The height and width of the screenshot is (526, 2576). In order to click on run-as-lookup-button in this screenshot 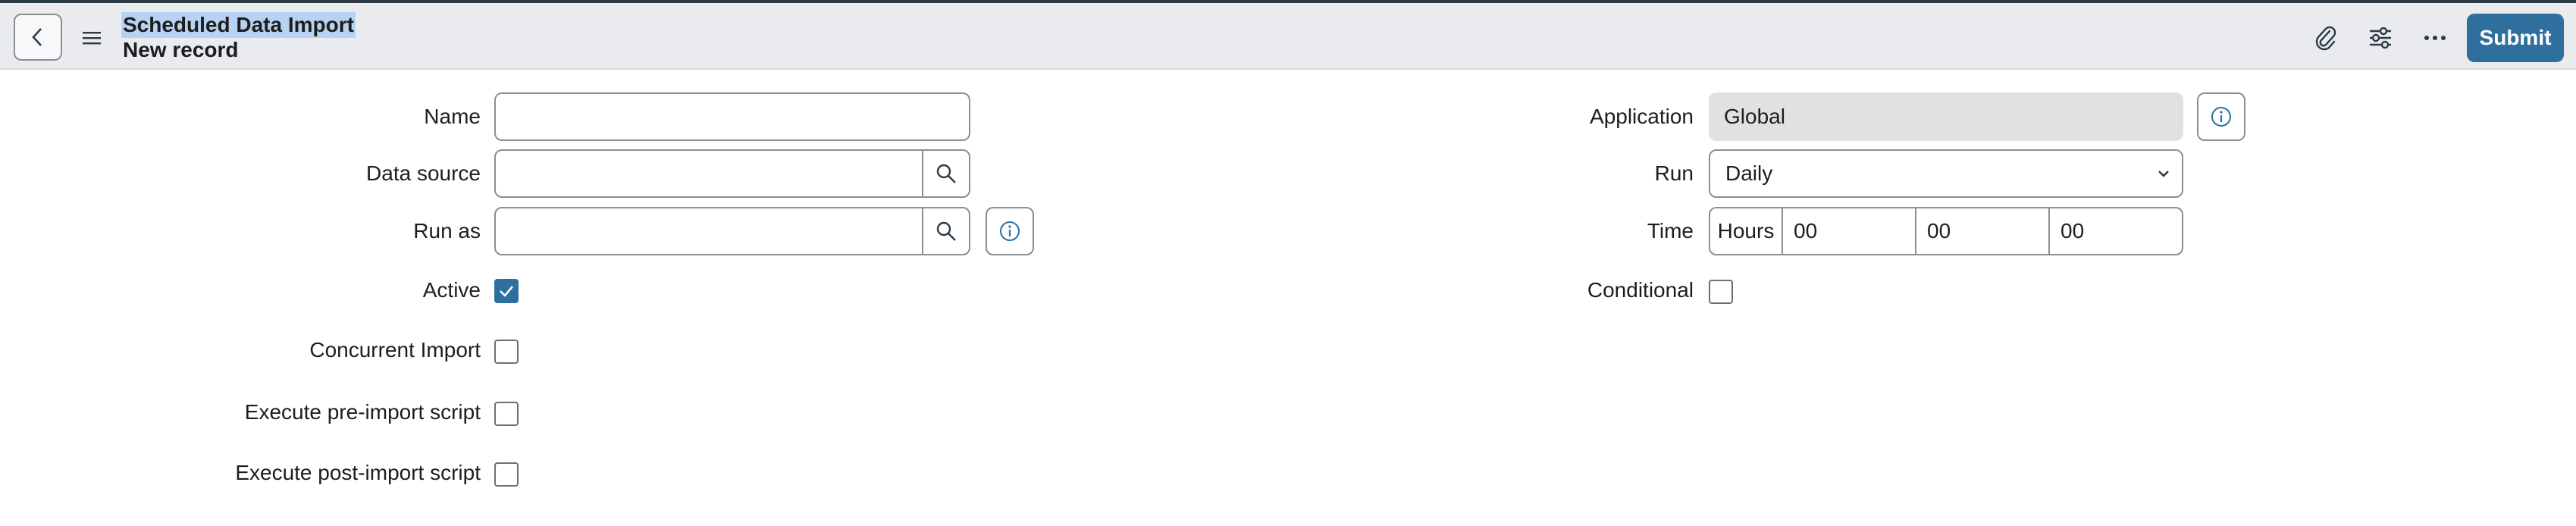, I will do `click(946, 231)`.